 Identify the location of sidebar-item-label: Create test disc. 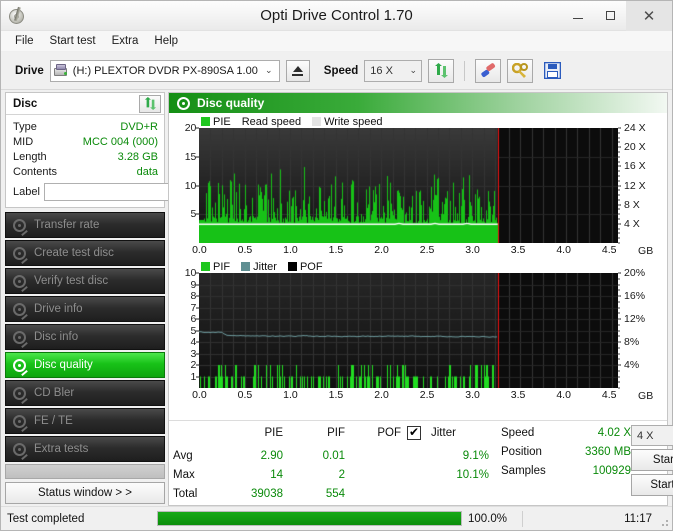
(74, 253).